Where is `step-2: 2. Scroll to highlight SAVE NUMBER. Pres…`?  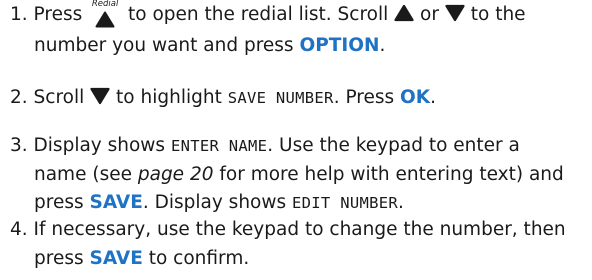 step-2: 2. Scroll to highlight SAVE NUMBER. Pres… is located at coordinates (296, 98).